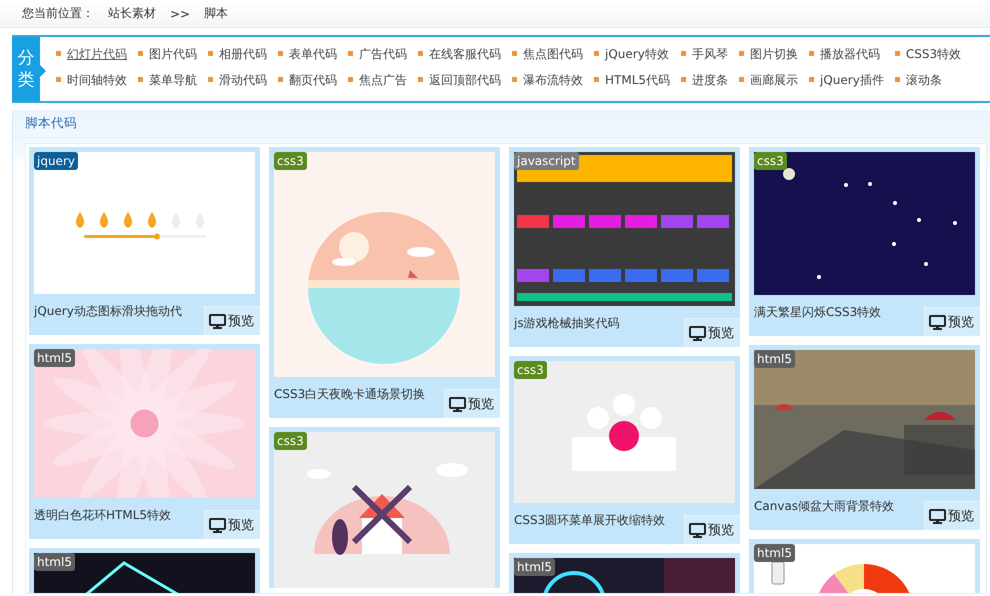  What do you see at coordinates (26, 69) in the screenshot?
I see `category-heading: 分类` at bounding box center [26, 69].